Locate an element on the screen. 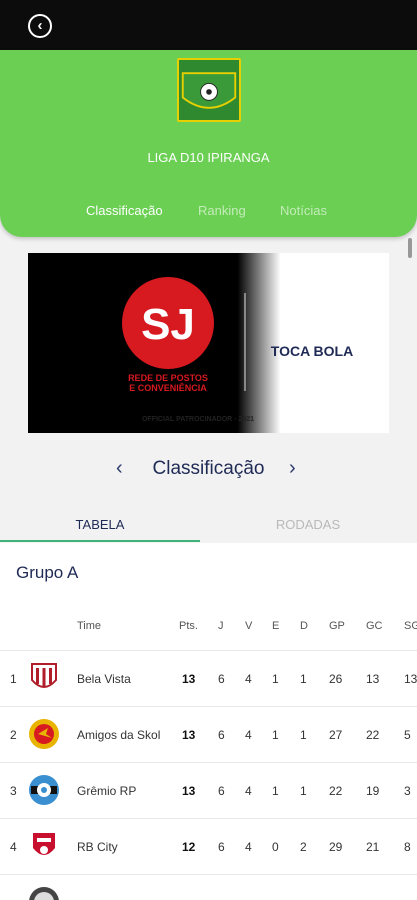 This screenshot has height=900, width=417. tab-tabela: TABELA is located at coordinates (100, 524).